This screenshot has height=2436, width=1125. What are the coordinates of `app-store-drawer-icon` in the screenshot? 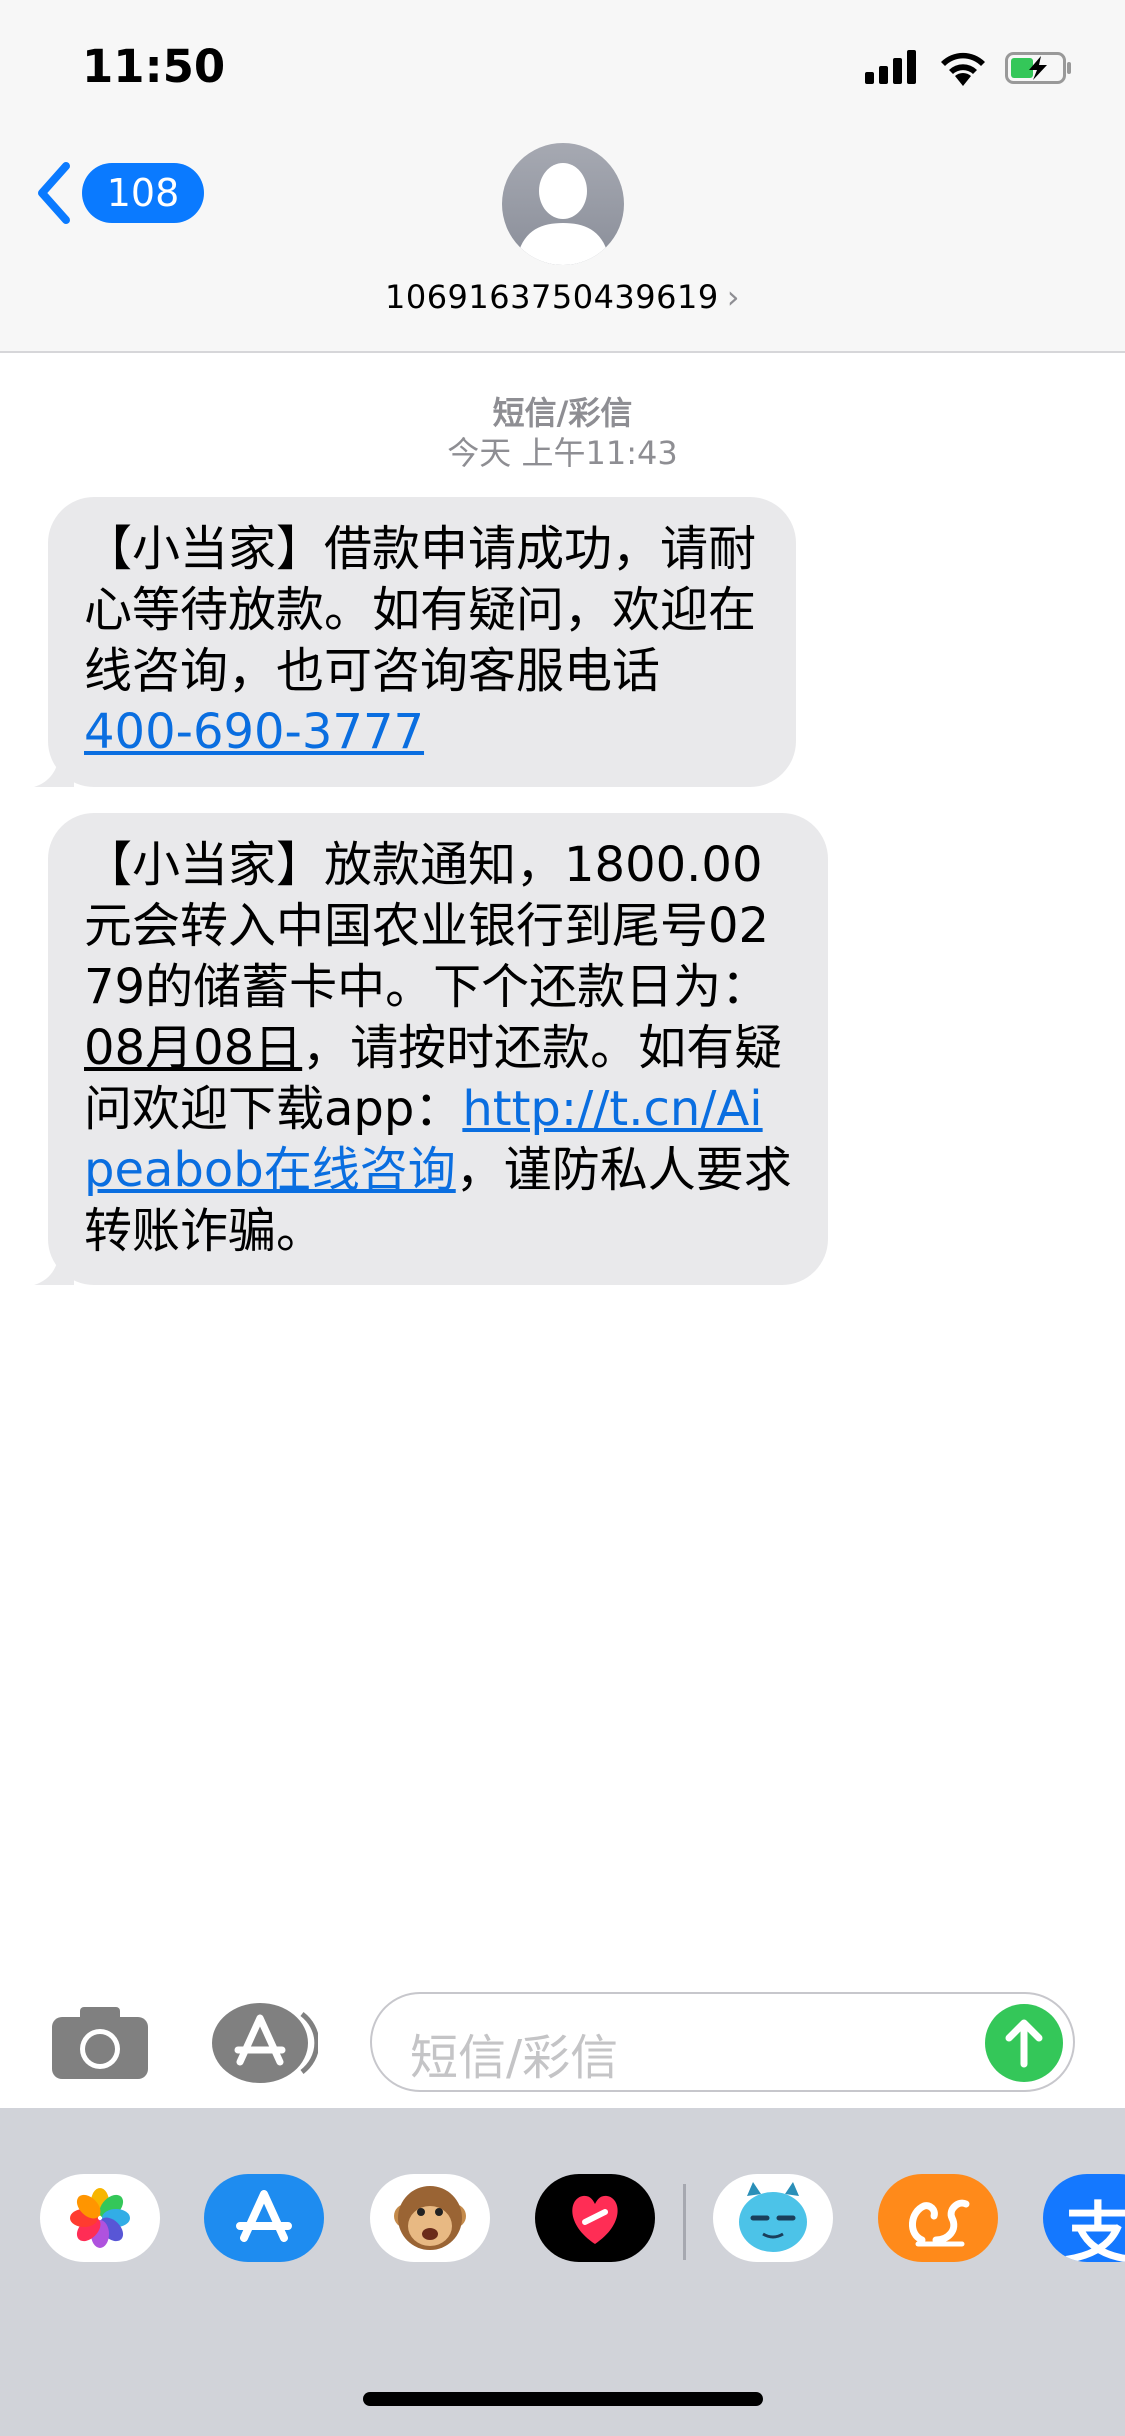 It's located at (264, 2043).